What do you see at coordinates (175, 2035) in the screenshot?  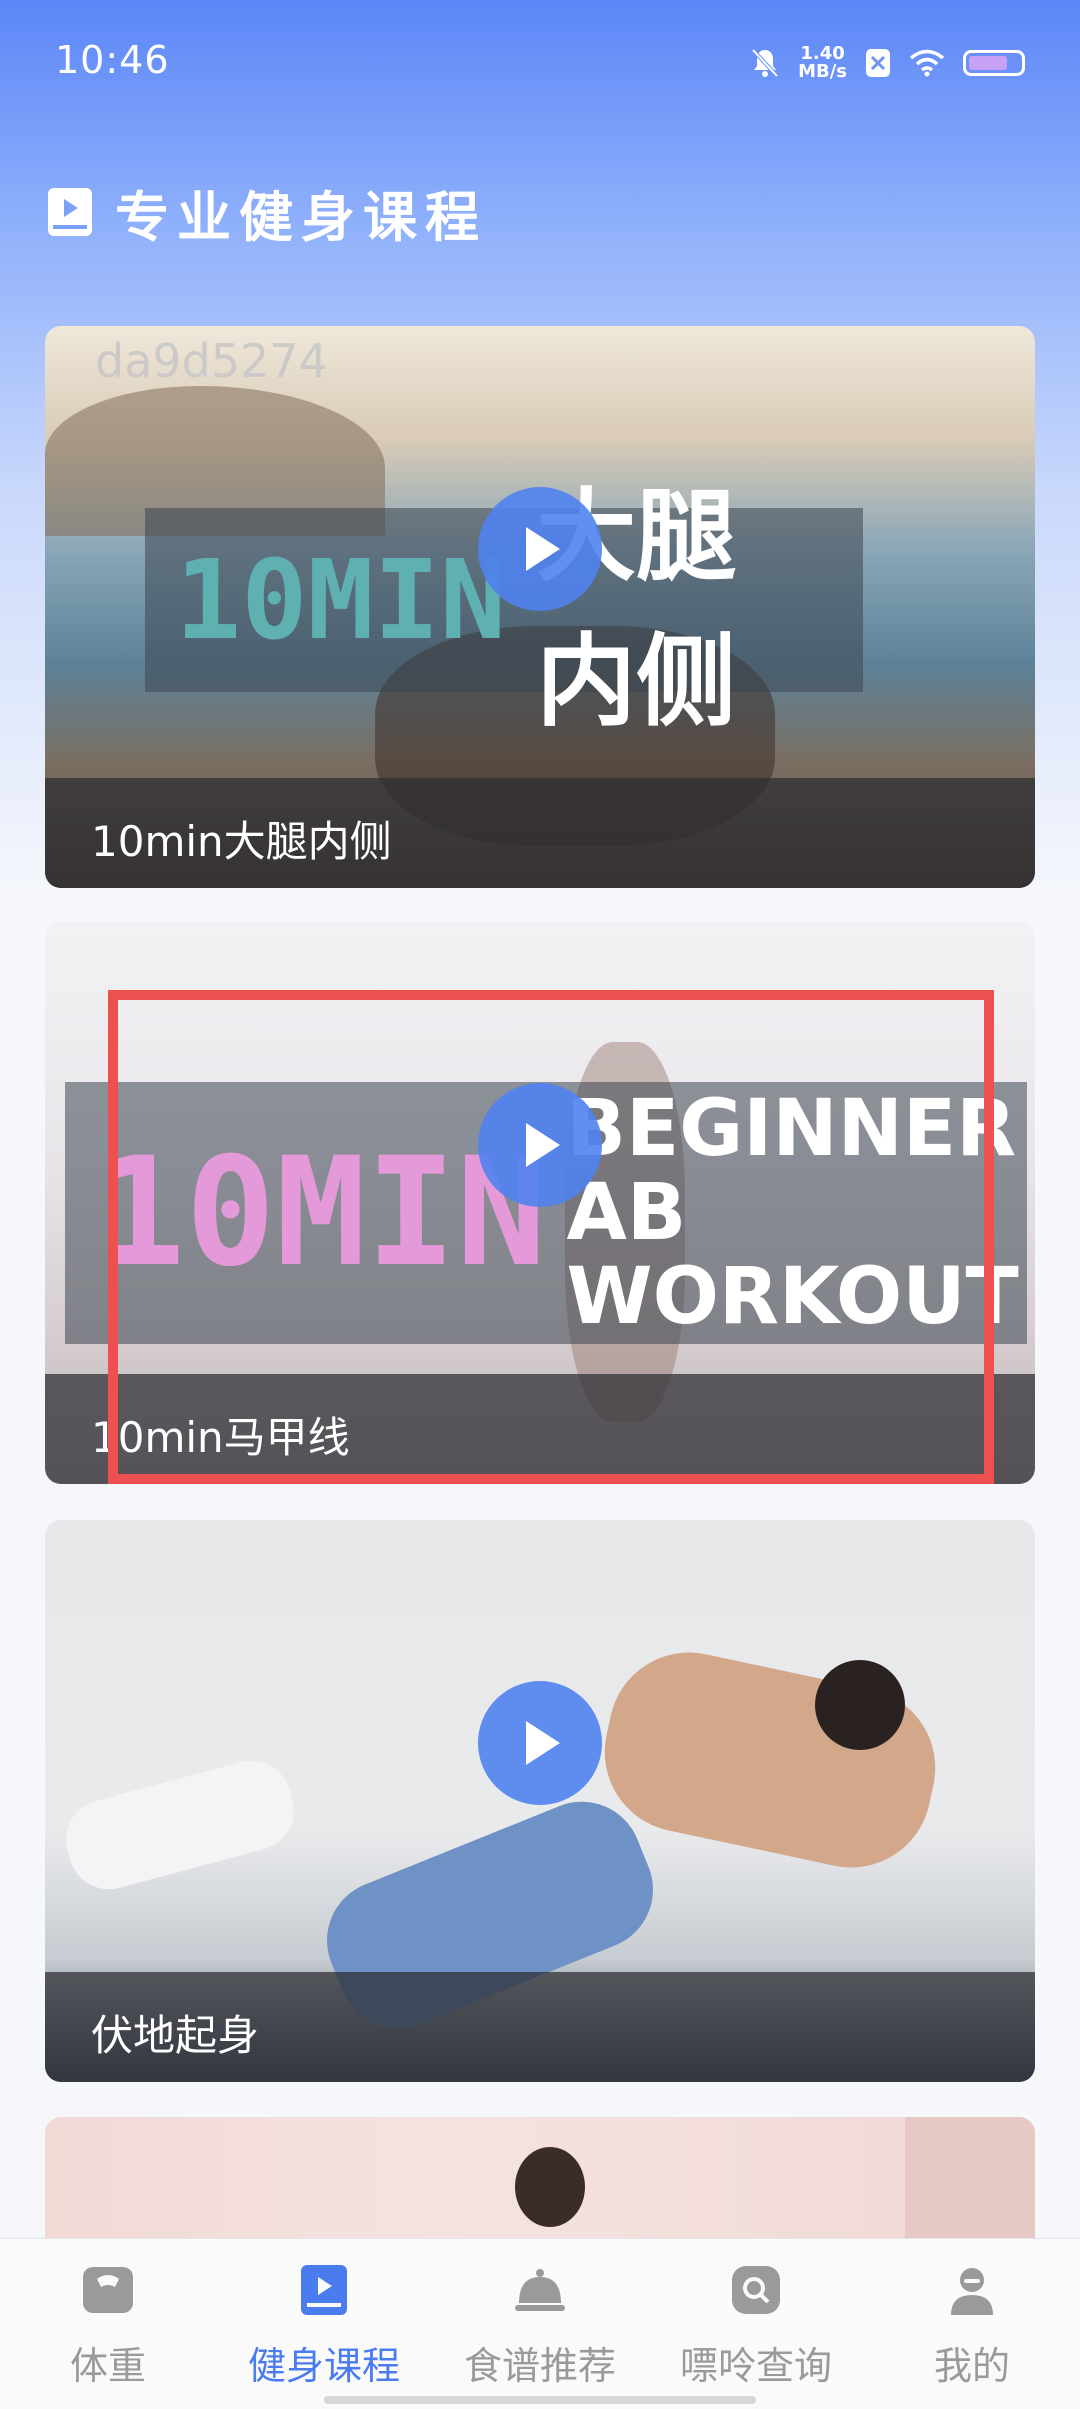 I see `course-title: 伏地起身` at bounding box center [175, 2035].